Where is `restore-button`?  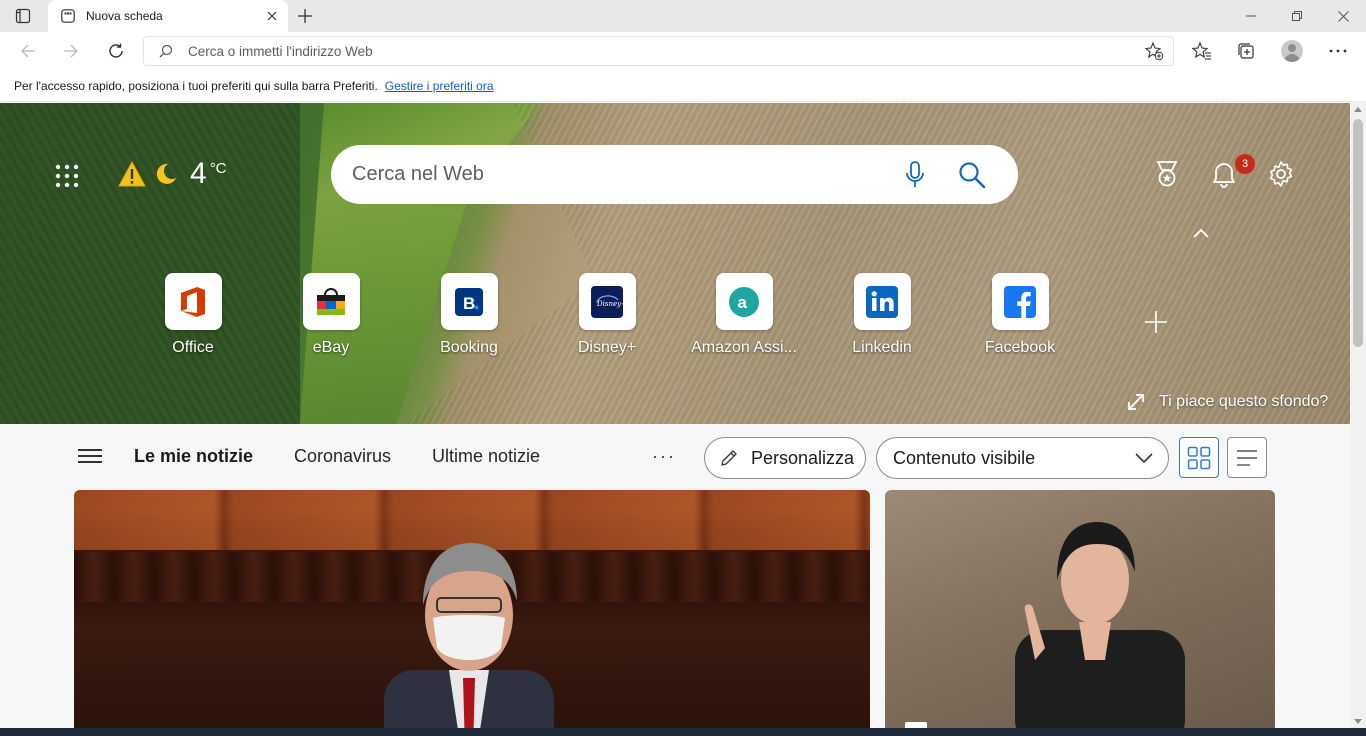 restore-button is located at coordinates (1297, 16).